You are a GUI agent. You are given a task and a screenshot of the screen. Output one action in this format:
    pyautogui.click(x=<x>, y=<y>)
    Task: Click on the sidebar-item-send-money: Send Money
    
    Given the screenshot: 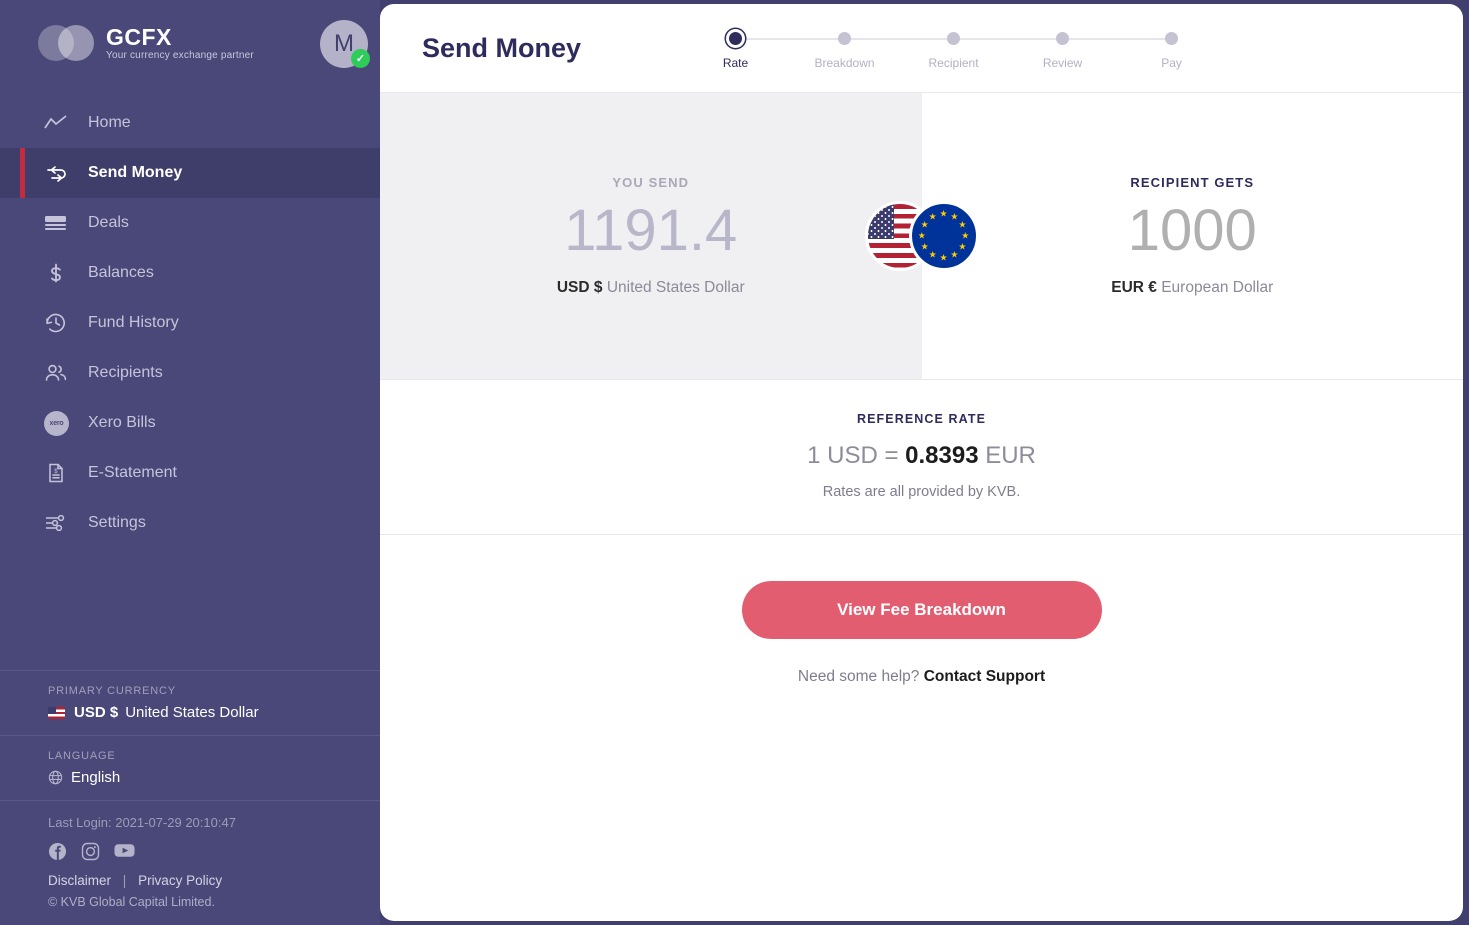 What is the action you would take?
    pyautogui.click(x=190, y=173)
    